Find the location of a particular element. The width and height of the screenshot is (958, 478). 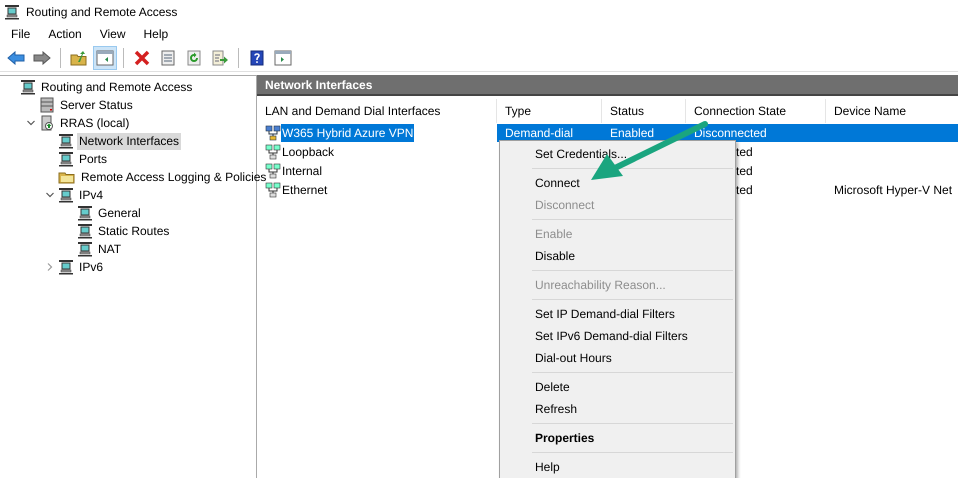

table-cell-text: Demand-dial is located at coordinates (539, 133).